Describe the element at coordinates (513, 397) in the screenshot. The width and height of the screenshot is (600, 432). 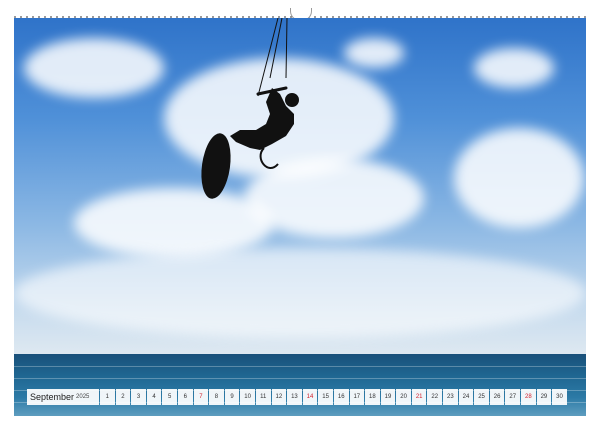
I see `day-cell: 27` at that location.